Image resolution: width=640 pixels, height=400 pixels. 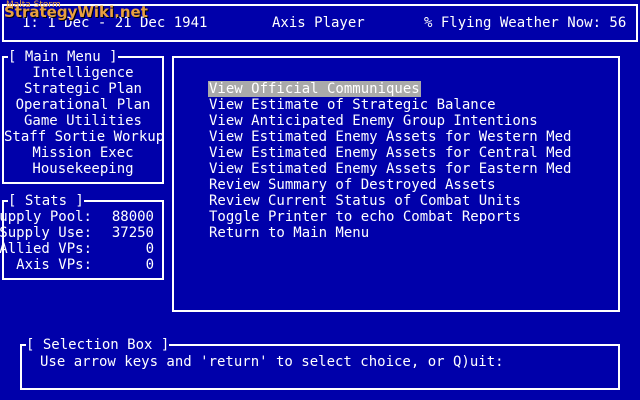 What do you see at coordinates (318, 23) in the screenshot?
I see `player-side: Axis Player` at bounding box center [318, 23].